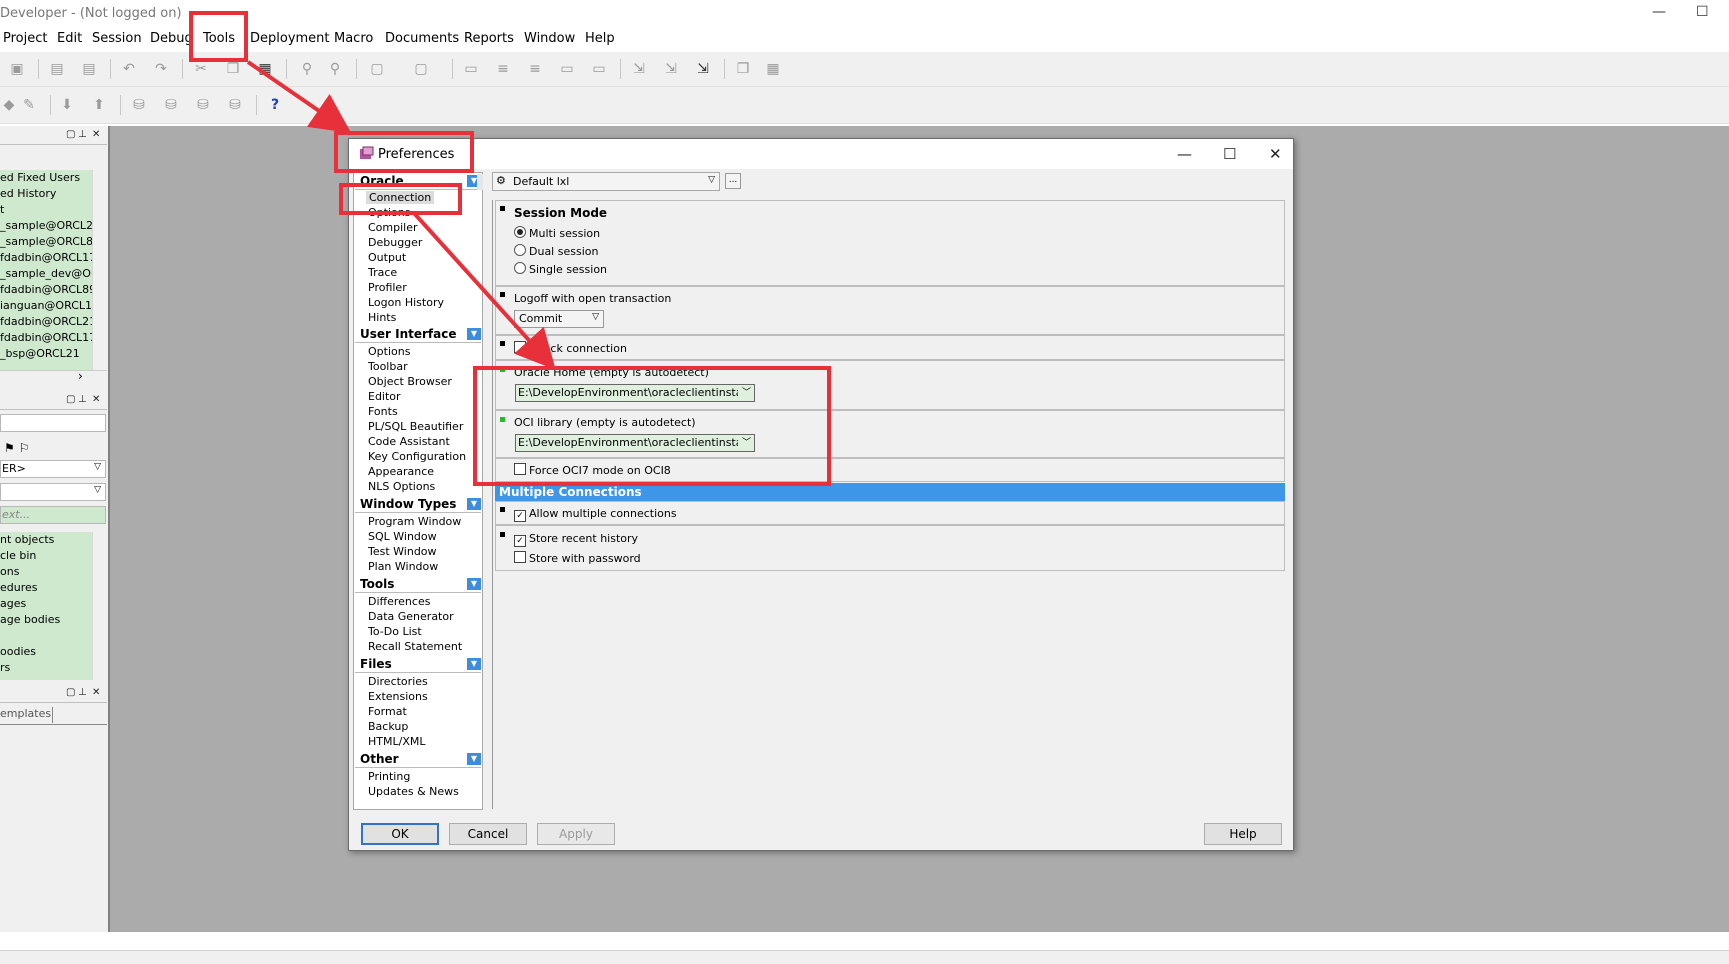 Image resolution: width=1729 pixels, height=964 pixels. What do you see at coordinates (483, 290) in the screenshot?
I see `arrow-to-oracle-home` at bounding box center [483, 290].